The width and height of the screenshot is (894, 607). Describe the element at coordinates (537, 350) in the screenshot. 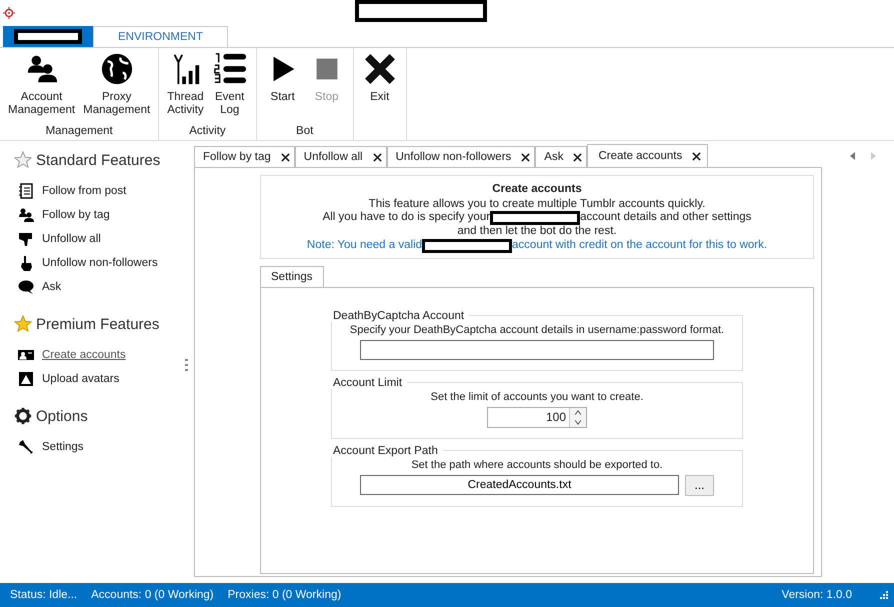

I see `input-field` at that location.